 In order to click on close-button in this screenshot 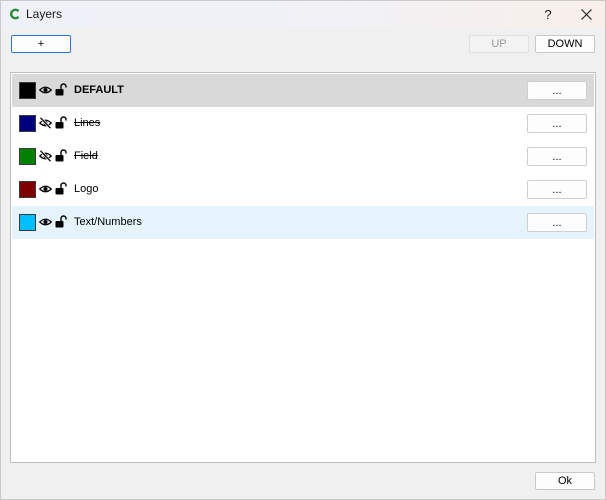, I will do `click(586, 14)`.